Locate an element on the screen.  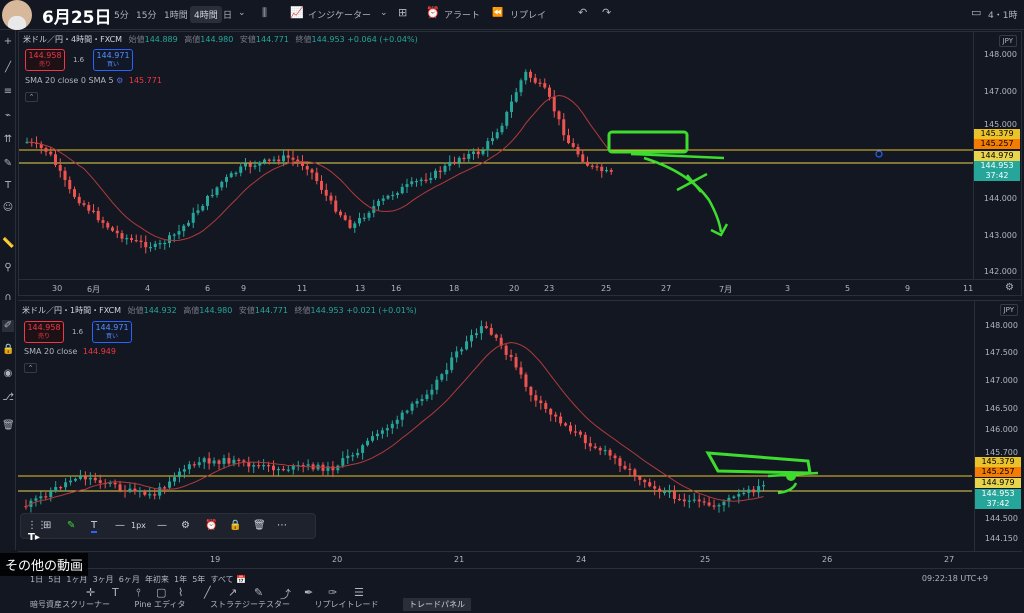
fib-icon: ☰ is located at coordinates (359, 592).